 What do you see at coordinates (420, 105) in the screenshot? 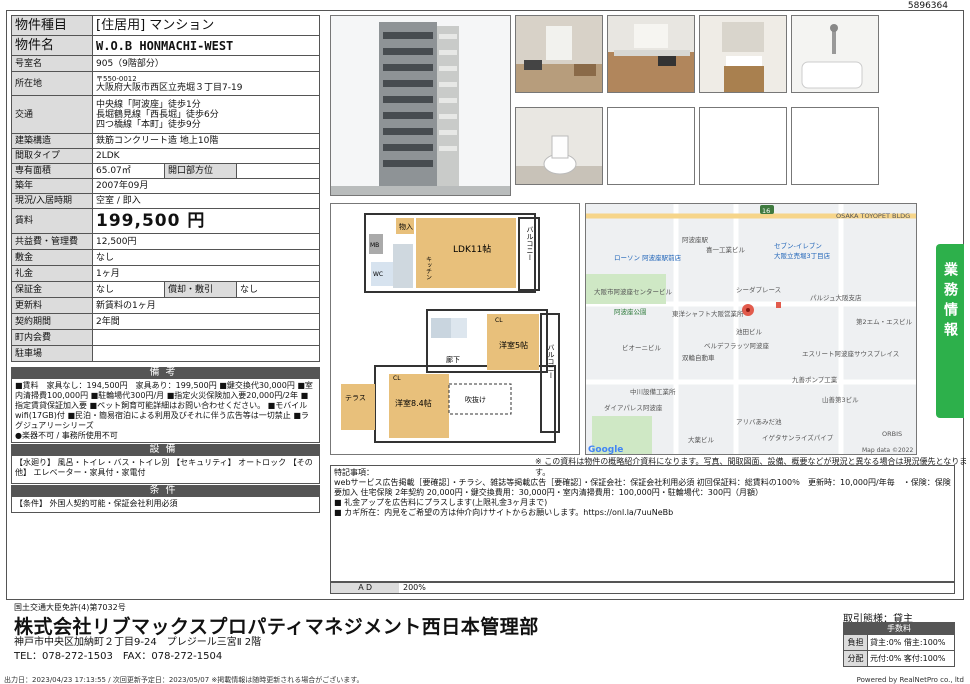
I see `building-photo` at bounding box center [420, 105].